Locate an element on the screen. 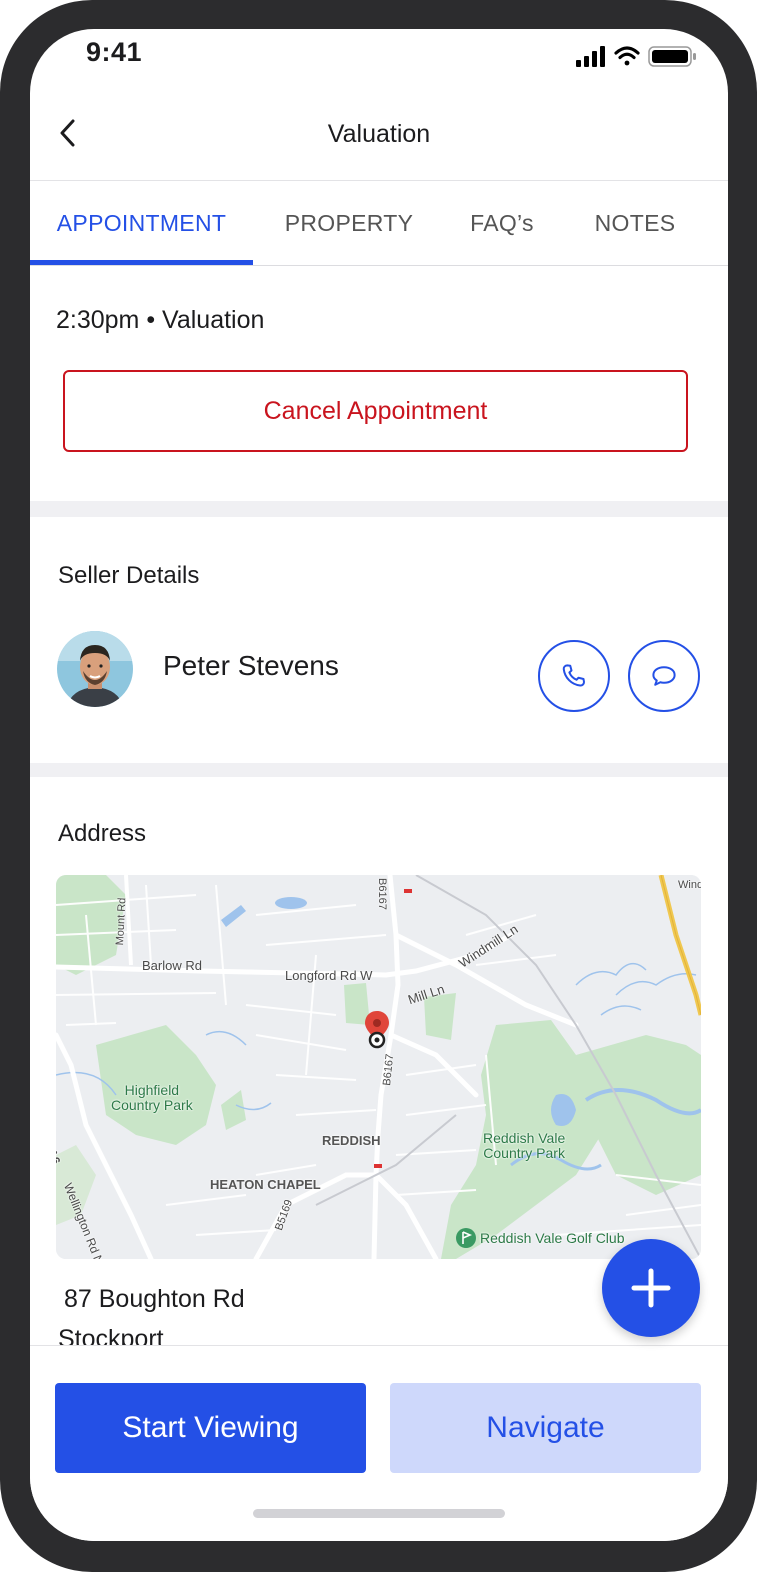  bottom-action-bar: Start Viewing Navigate is located at coordinates (379, 1443).